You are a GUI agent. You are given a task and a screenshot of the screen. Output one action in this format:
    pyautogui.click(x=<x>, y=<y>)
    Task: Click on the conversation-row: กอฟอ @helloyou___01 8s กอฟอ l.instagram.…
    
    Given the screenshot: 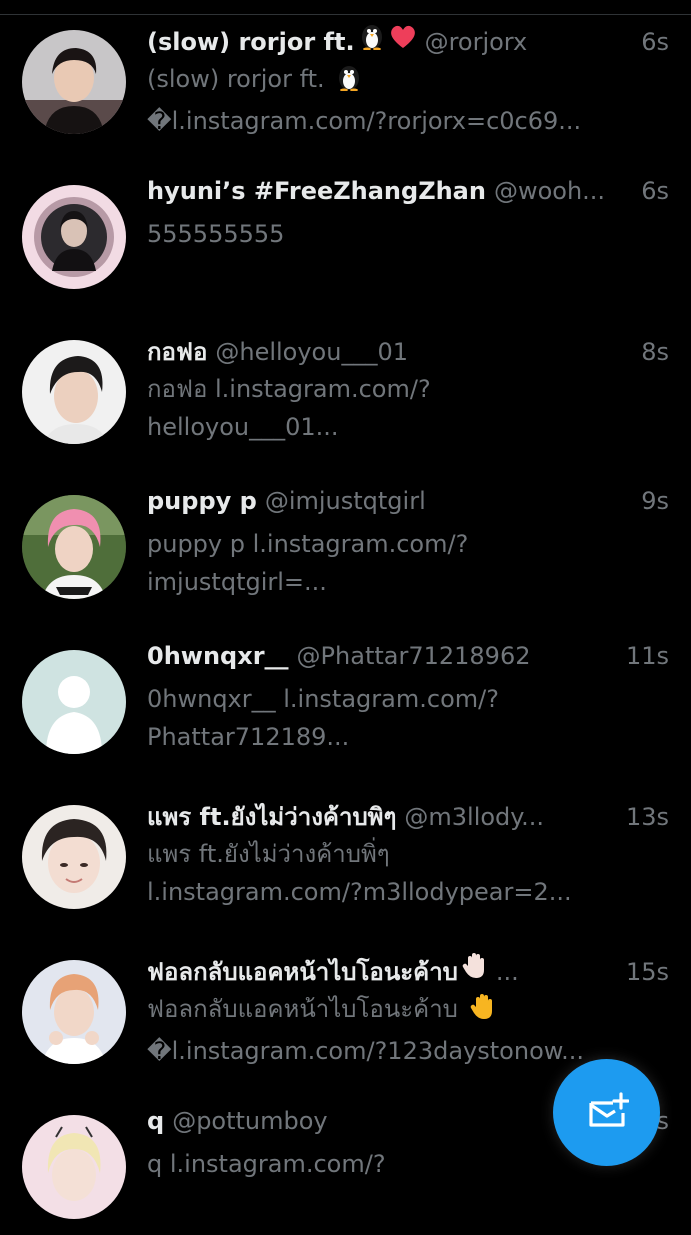 What is the action you would take?
    pyautogui.click(x=345, y=385)
    